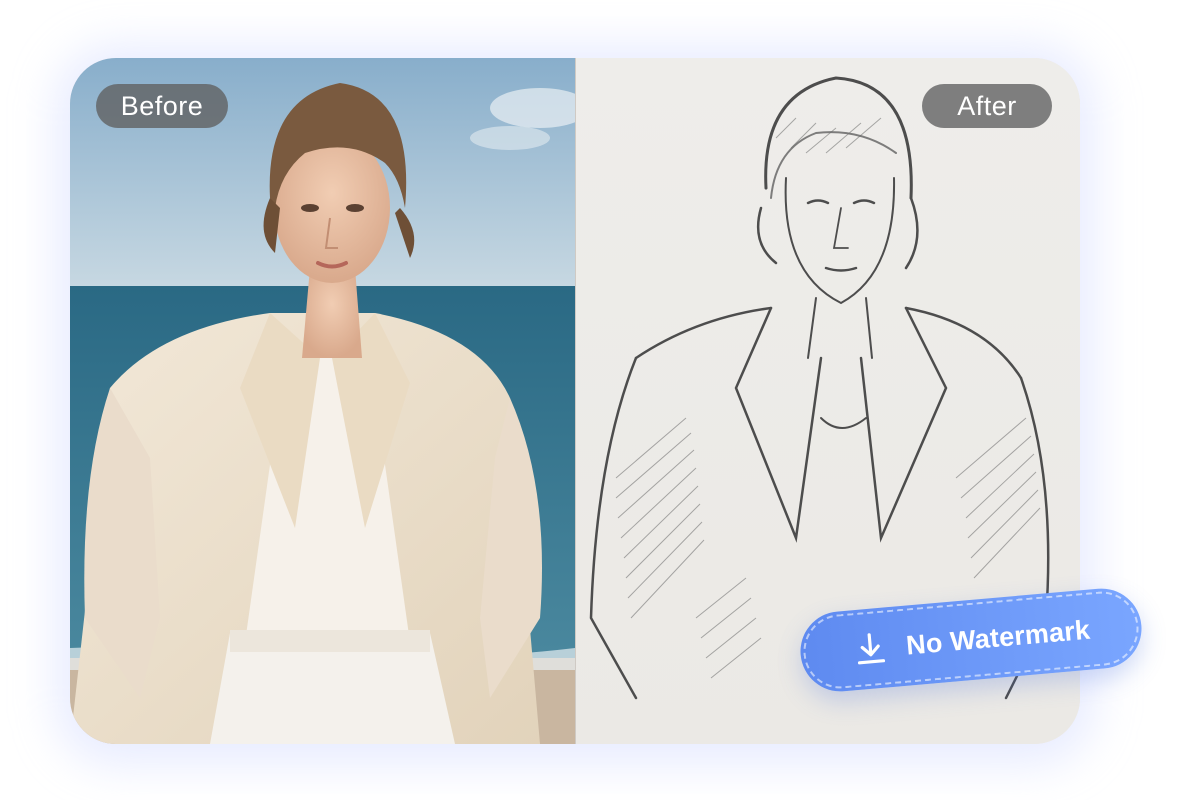 Image resolution: width=1200 pixels, height=800 pixels. What do you see at coordinates (162, 106) in the screenshot?
I see `before-label: Before` at bounding box center [162, 106].